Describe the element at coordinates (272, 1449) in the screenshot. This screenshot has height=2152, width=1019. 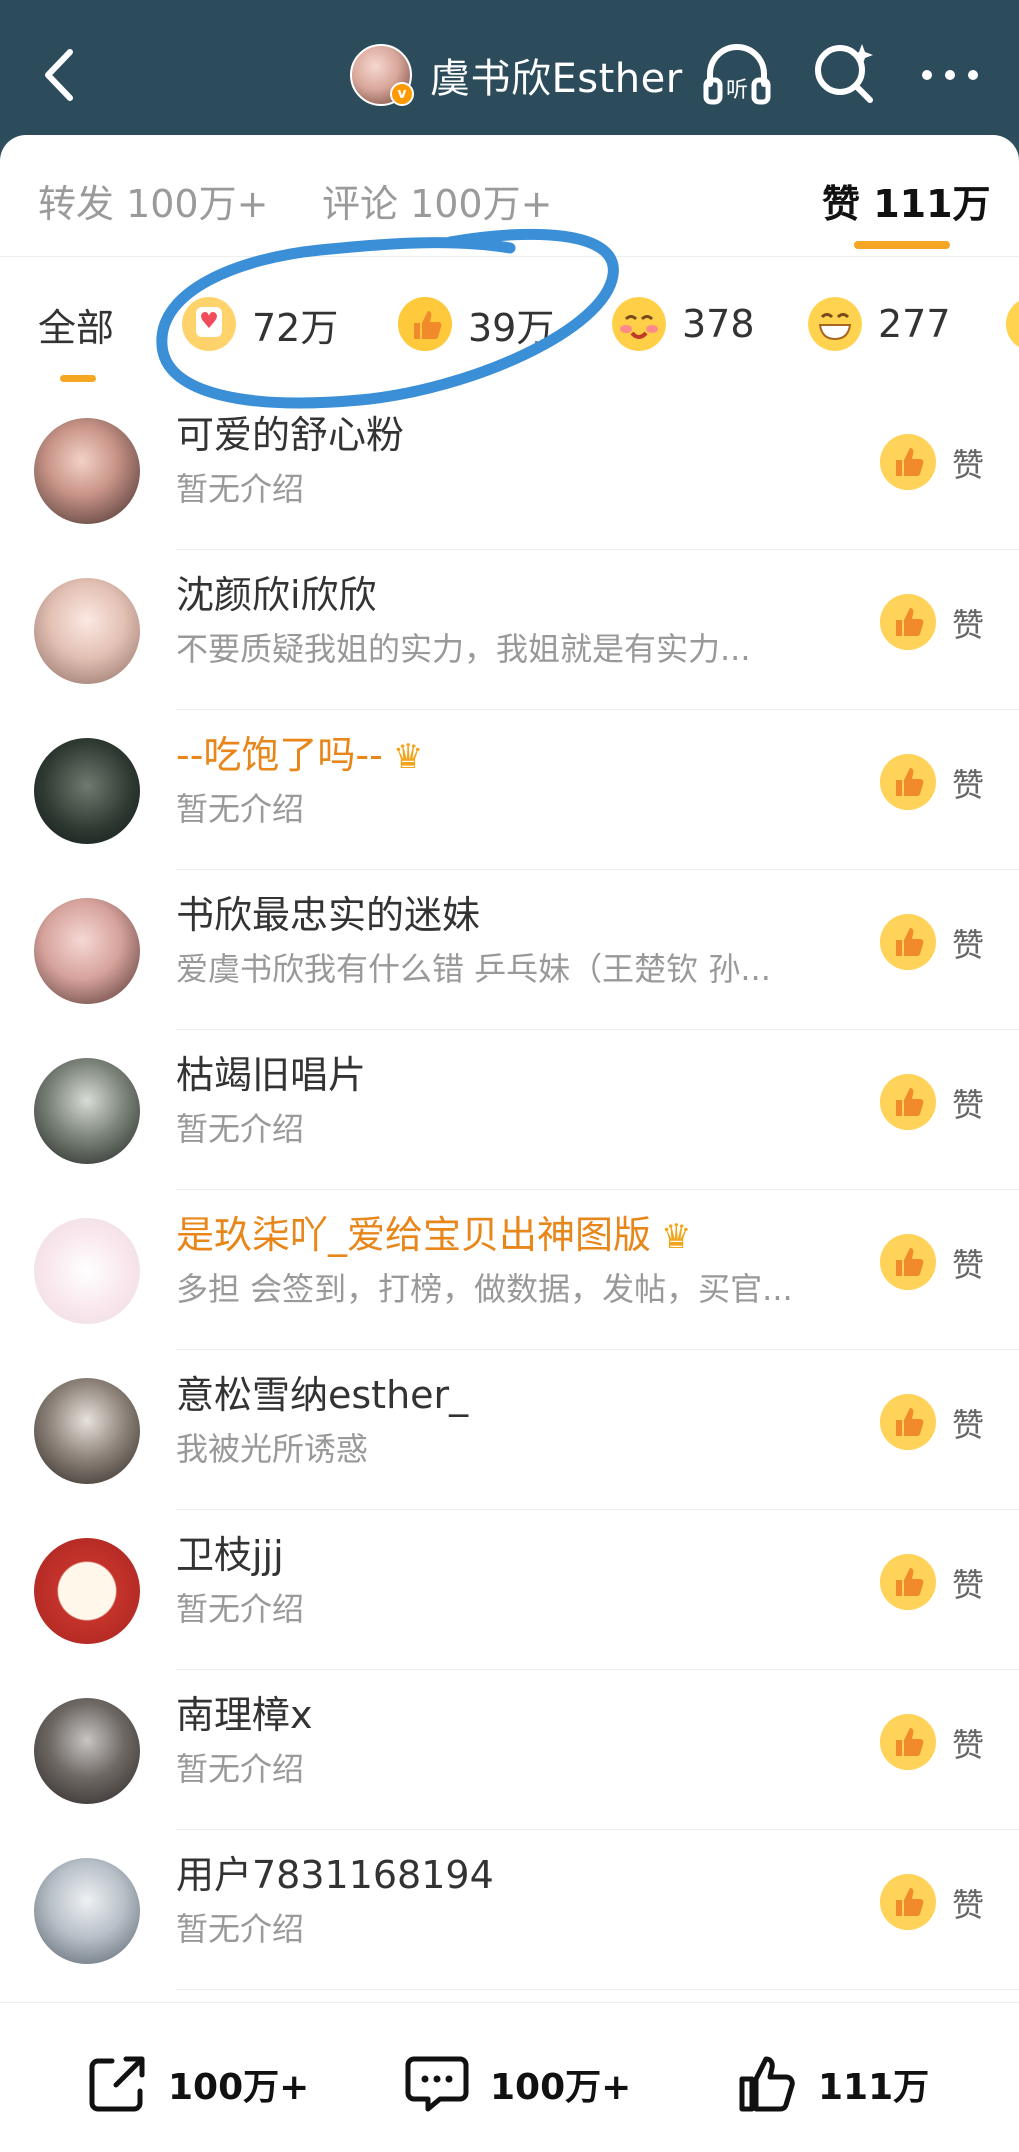
I see `user-bio: 我被光所诱惑` at that location.